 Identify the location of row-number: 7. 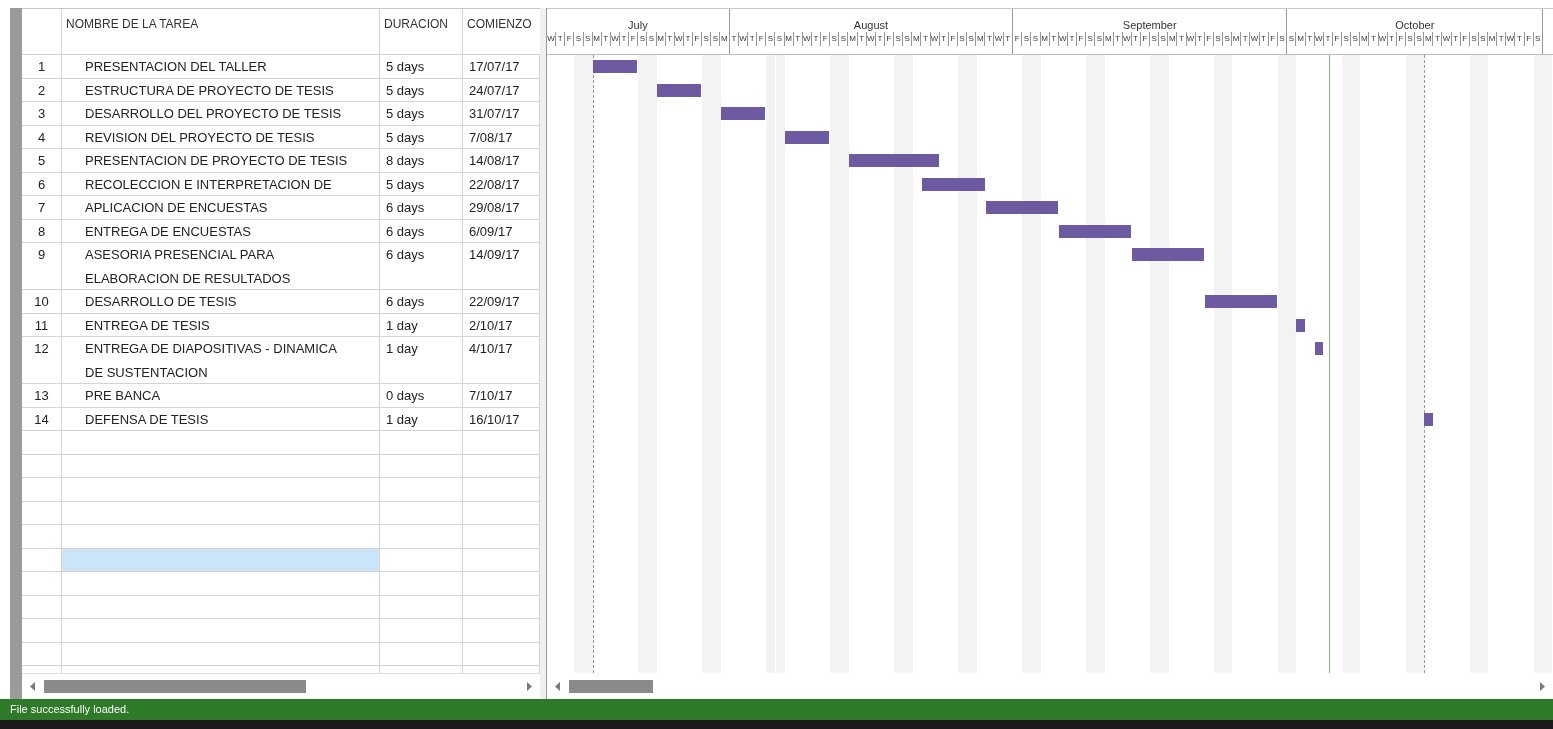
(42, 208).